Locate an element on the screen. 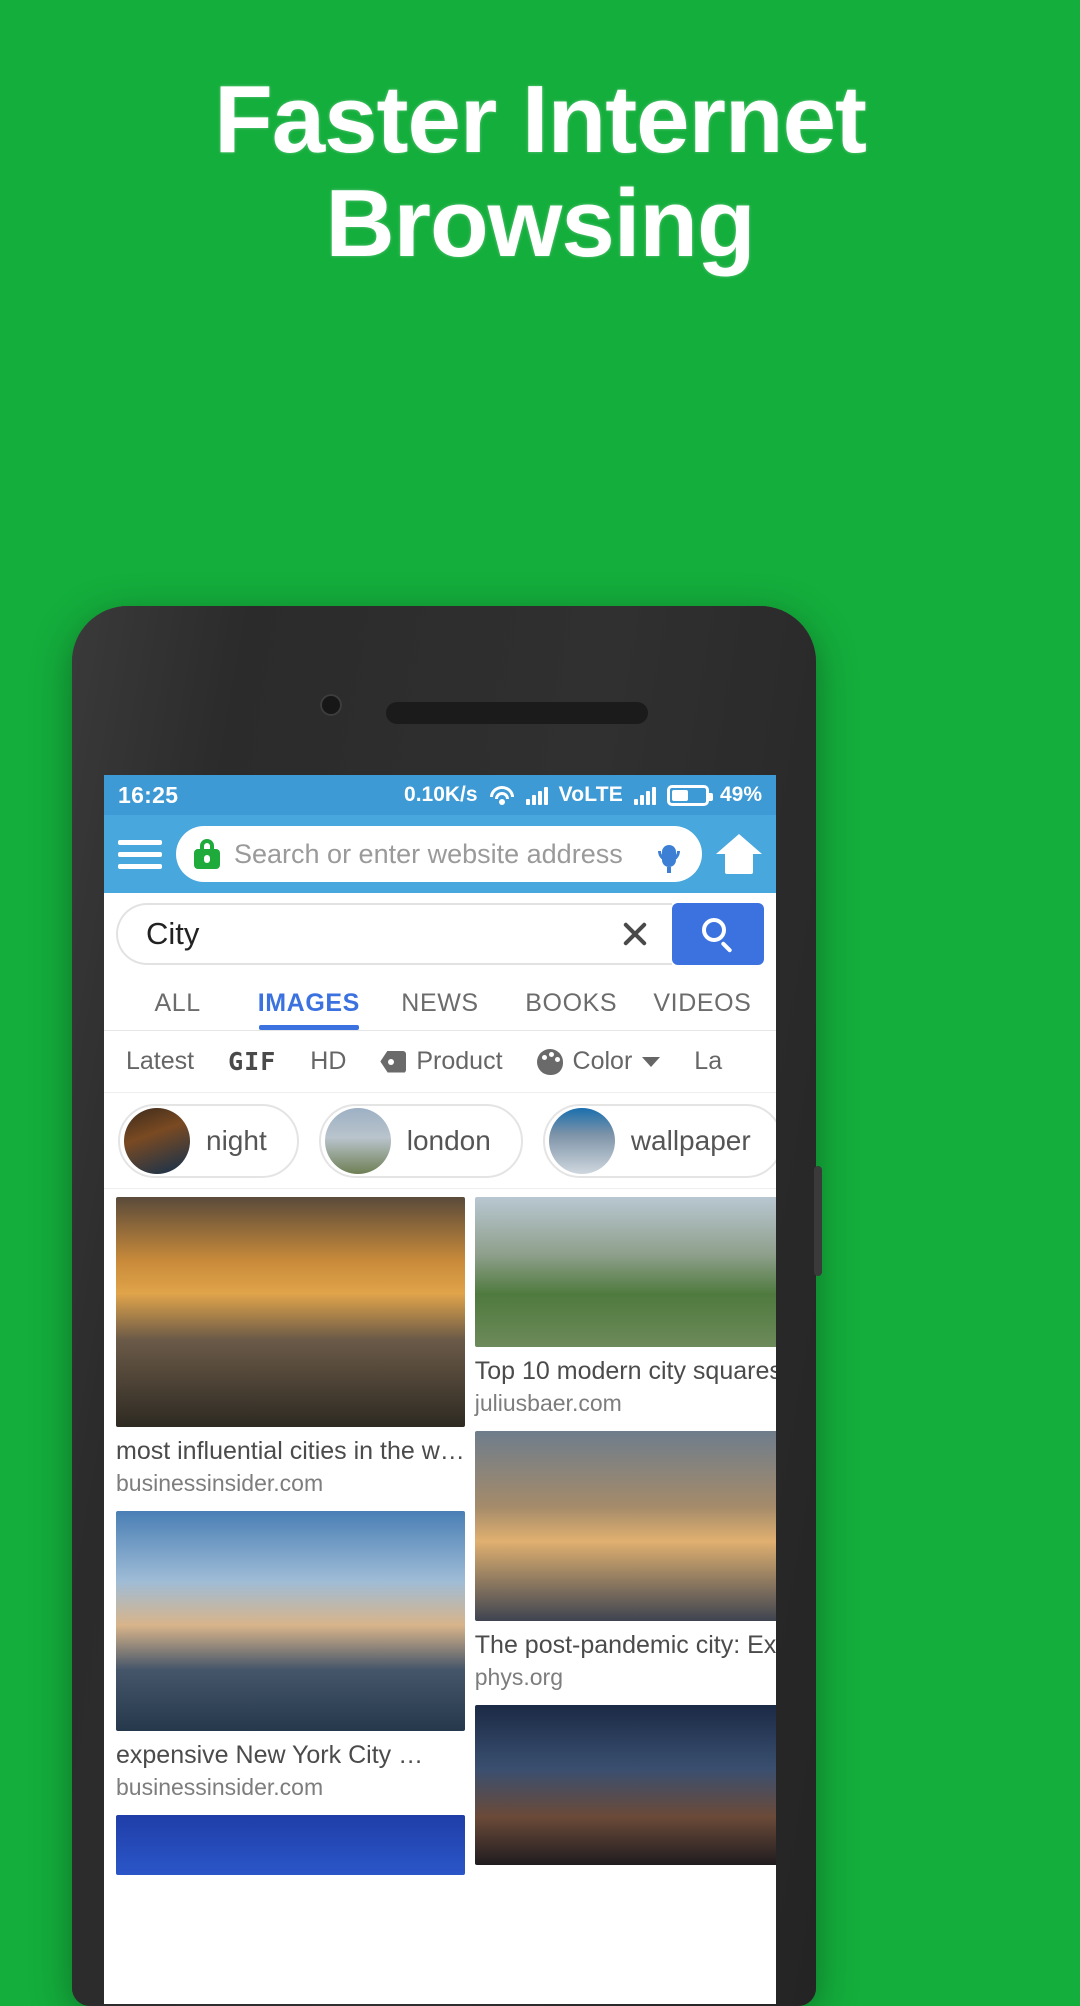 This screenshot has width=1080, height=2006. filter-layout-label: La is located at coordinates (708, 1061).